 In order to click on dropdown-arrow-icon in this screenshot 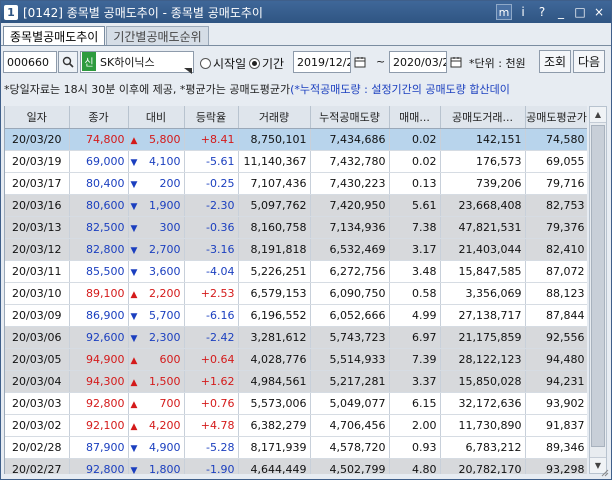, I will do `click(188, 70)`.